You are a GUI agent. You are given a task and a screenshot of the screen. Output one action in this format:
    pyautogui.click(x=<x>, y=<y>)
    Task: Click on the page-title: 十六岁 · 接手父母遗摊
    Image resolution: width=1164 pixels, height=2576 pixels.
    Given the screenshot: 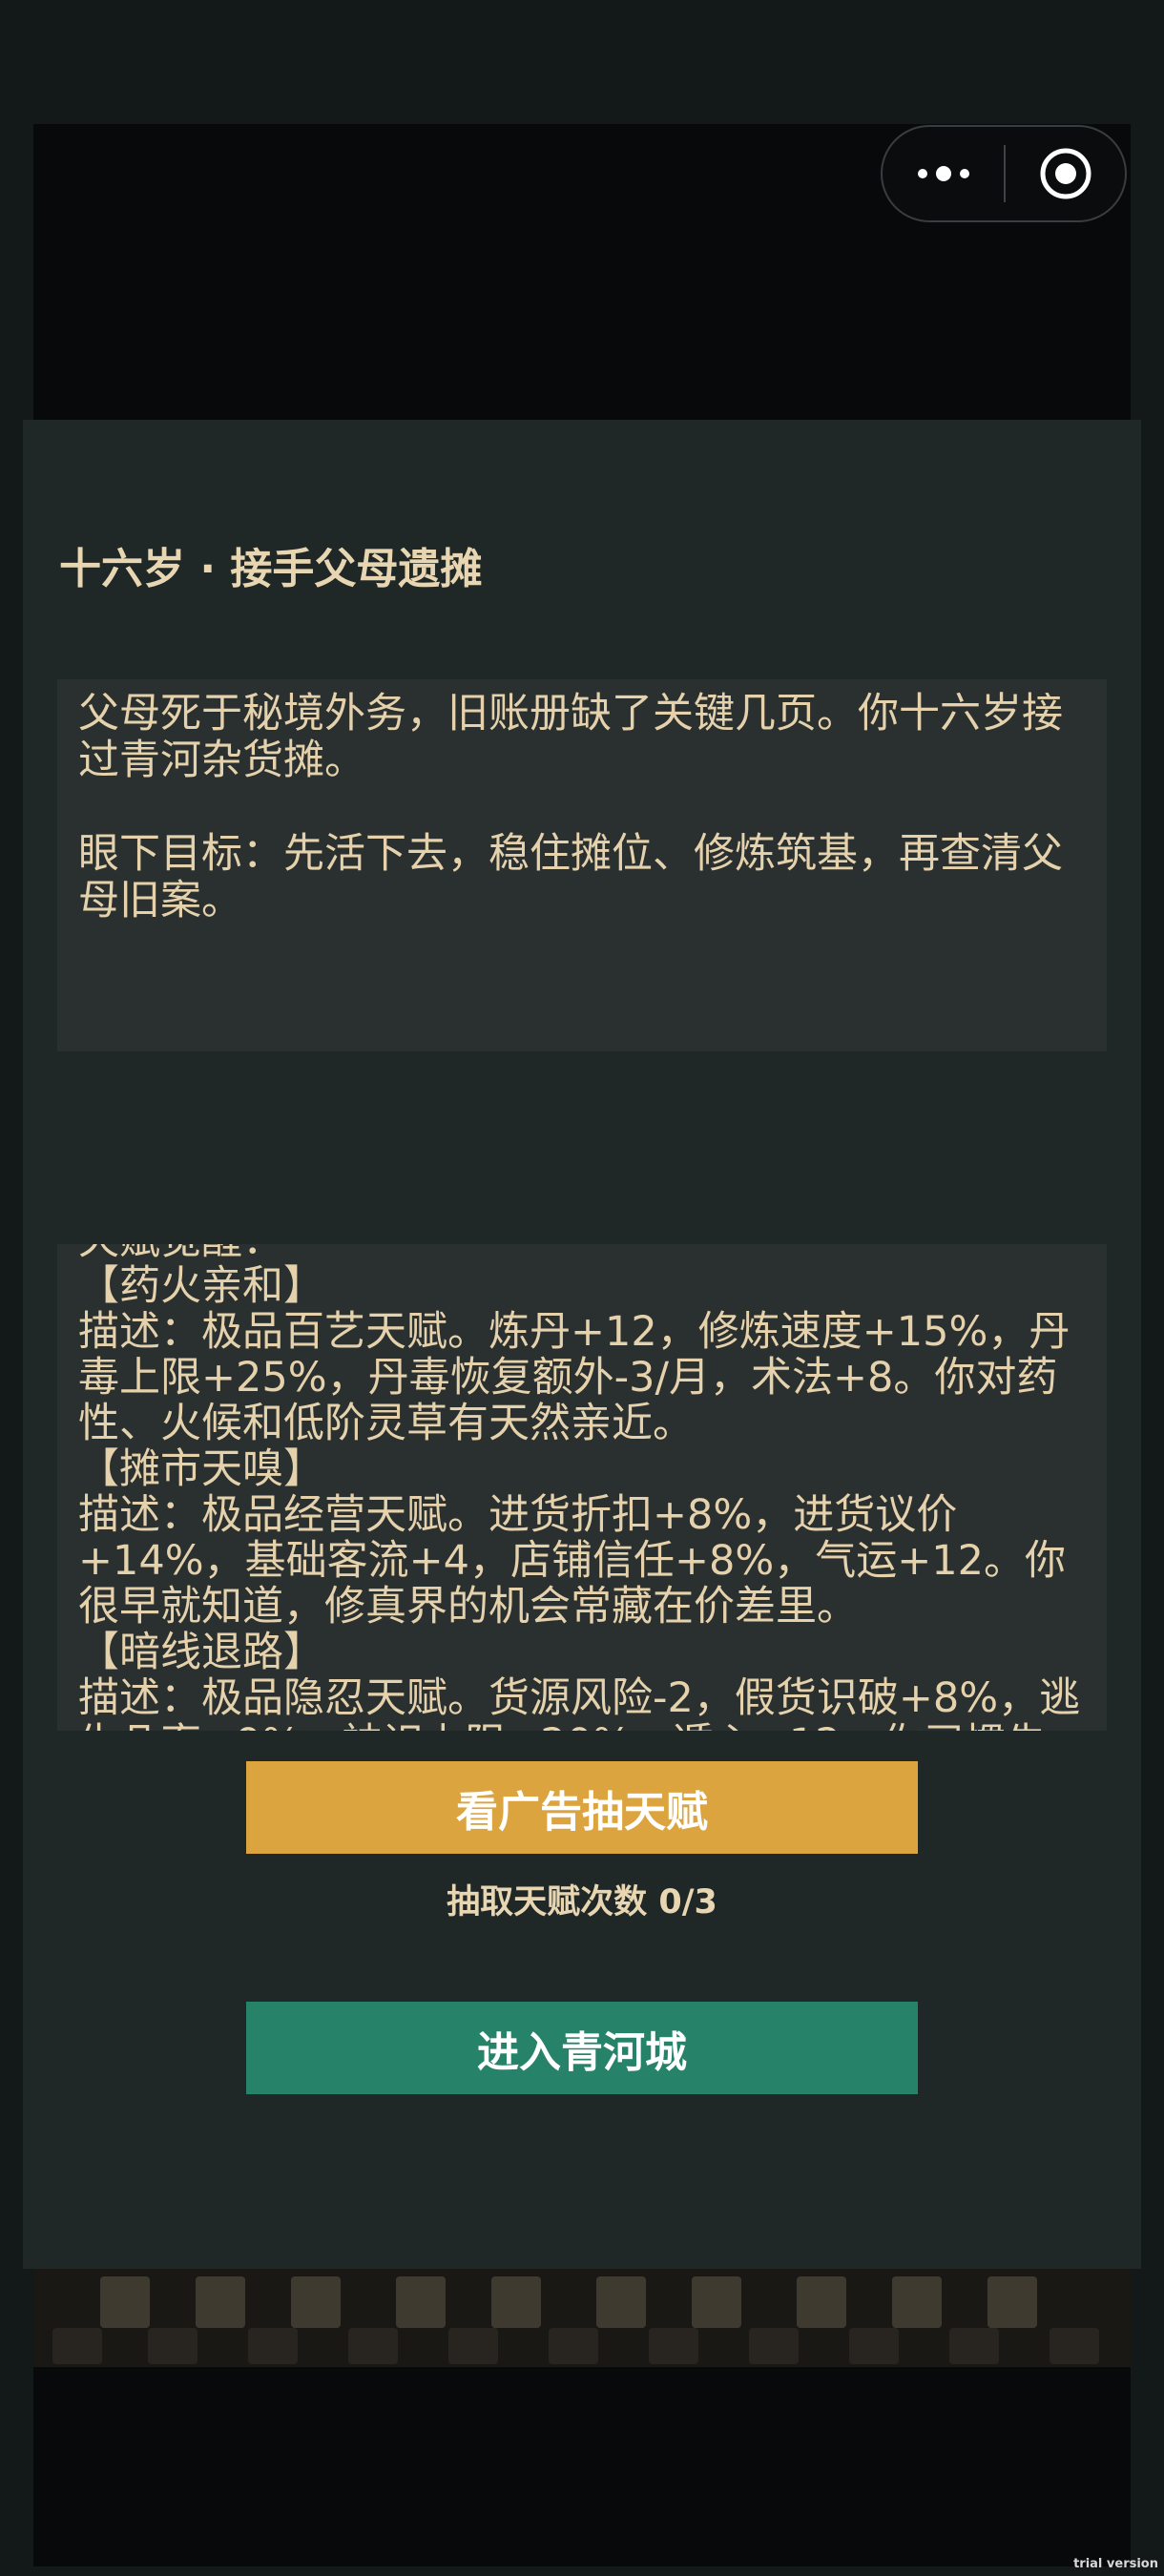 What is the action you would take?
    pyautogui.click(x=271, y=569)
    